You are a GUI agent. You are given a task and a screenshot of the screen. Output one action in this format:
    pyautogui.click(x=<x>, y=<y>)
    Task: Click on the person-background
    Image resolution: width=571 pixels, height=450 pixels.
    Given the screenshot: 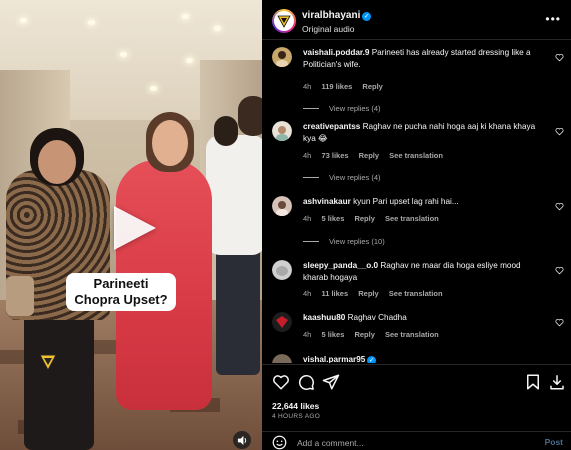 What is the action you would take?
    pyautogui.click(x=226, y=131)
    